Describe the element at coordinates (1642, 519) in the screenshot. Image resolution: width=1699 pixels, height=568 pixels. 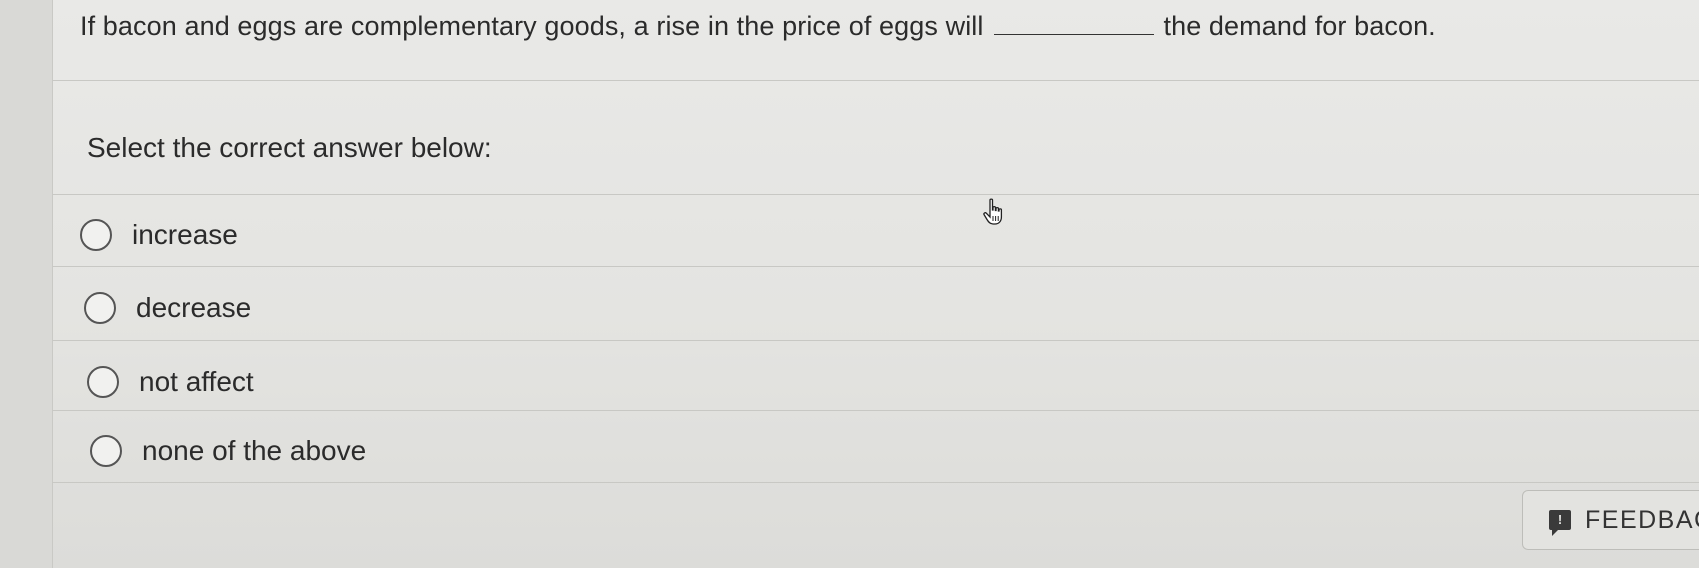
I see `feedback-label: FEEDBAC` at that location.